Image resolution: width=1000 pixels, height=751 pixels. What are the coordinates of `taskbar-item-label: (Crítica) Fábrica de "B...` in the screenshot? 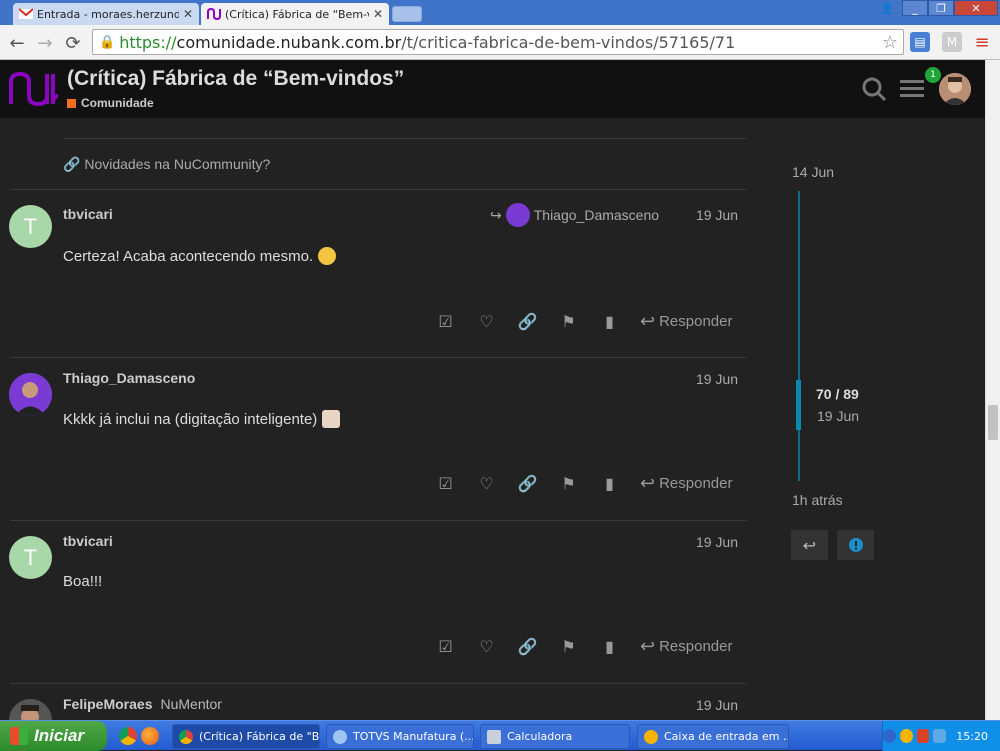 It's located at (259, 736).